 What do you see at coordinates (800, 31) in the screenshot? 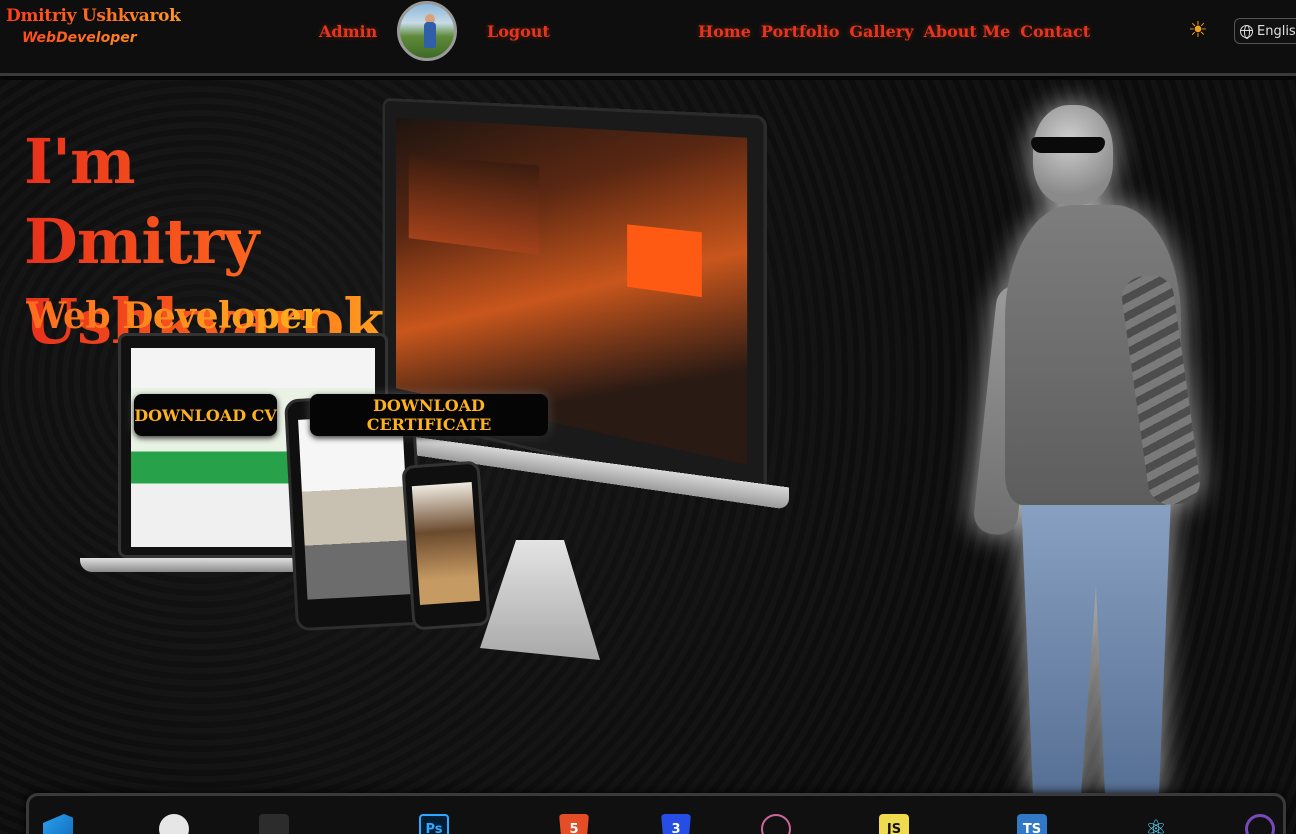
I see `nav-portfolio: Portfolio` at bounding box center [800, 31].